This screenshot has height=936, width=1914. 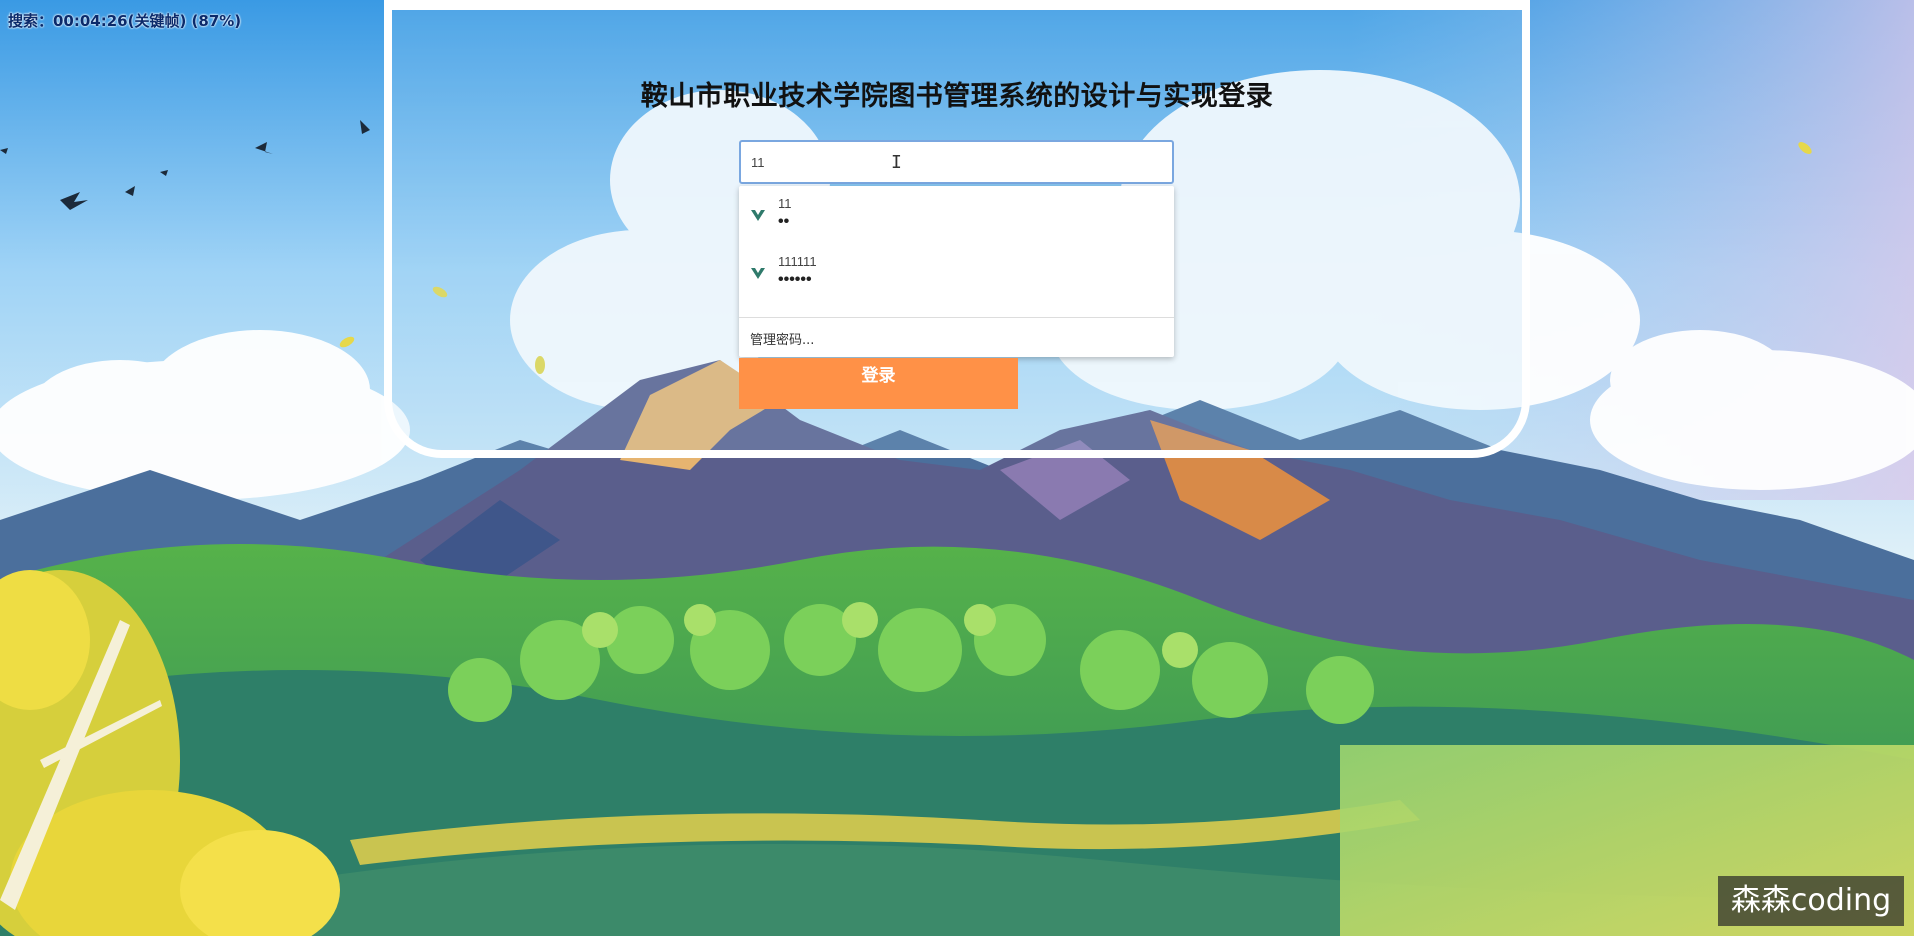 I want to click on recording-status: 搜索：00:04:26(关键帧) (87%), so click(x=125, y=21).